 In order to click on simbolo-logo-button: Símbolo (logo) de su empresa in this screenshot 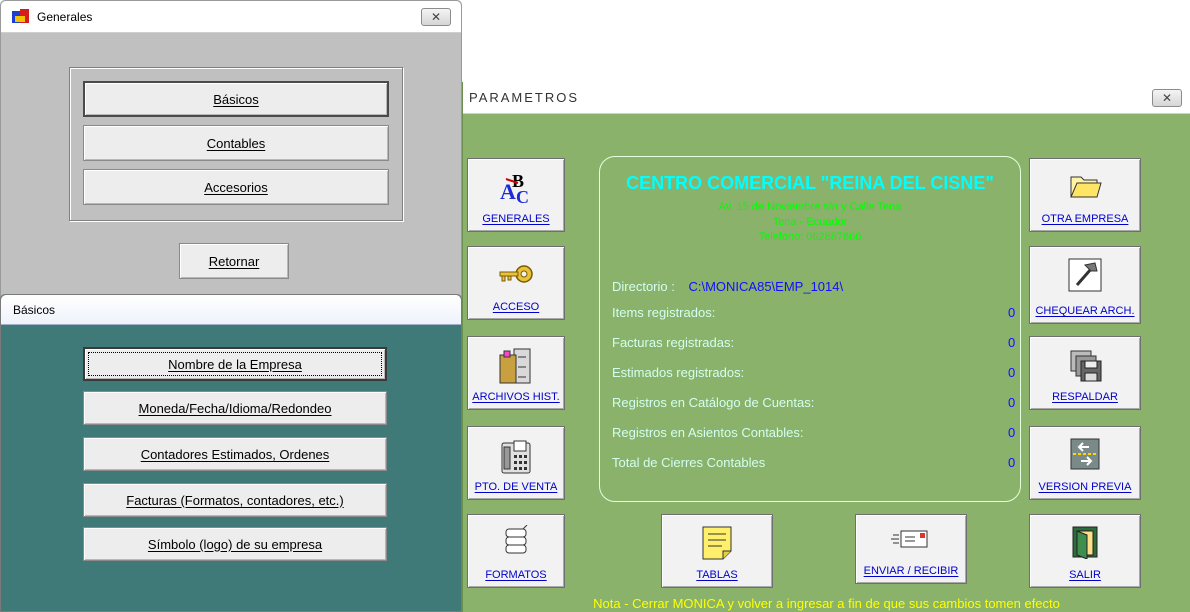, I will do `click(235, 544)`.